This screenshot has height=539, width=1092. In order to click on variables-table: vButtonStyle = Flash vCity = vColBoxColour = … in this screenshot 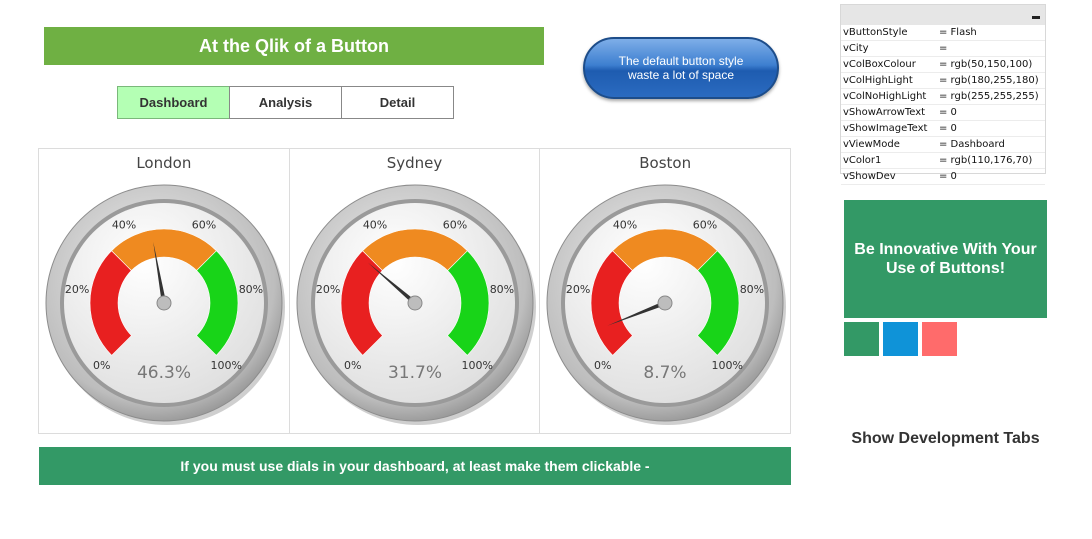, I will do `click(943, 94)`.